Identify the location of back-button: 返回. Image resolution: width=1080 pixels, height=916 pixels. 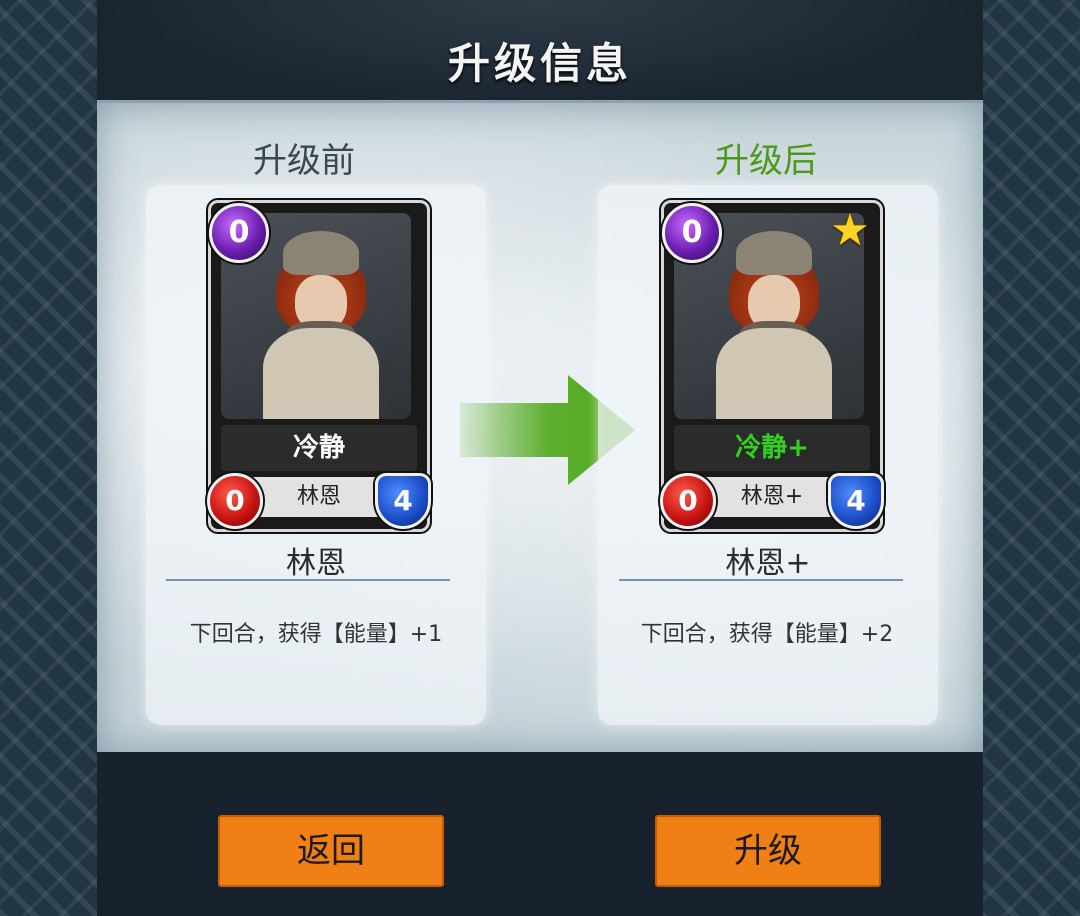
(331, 851).